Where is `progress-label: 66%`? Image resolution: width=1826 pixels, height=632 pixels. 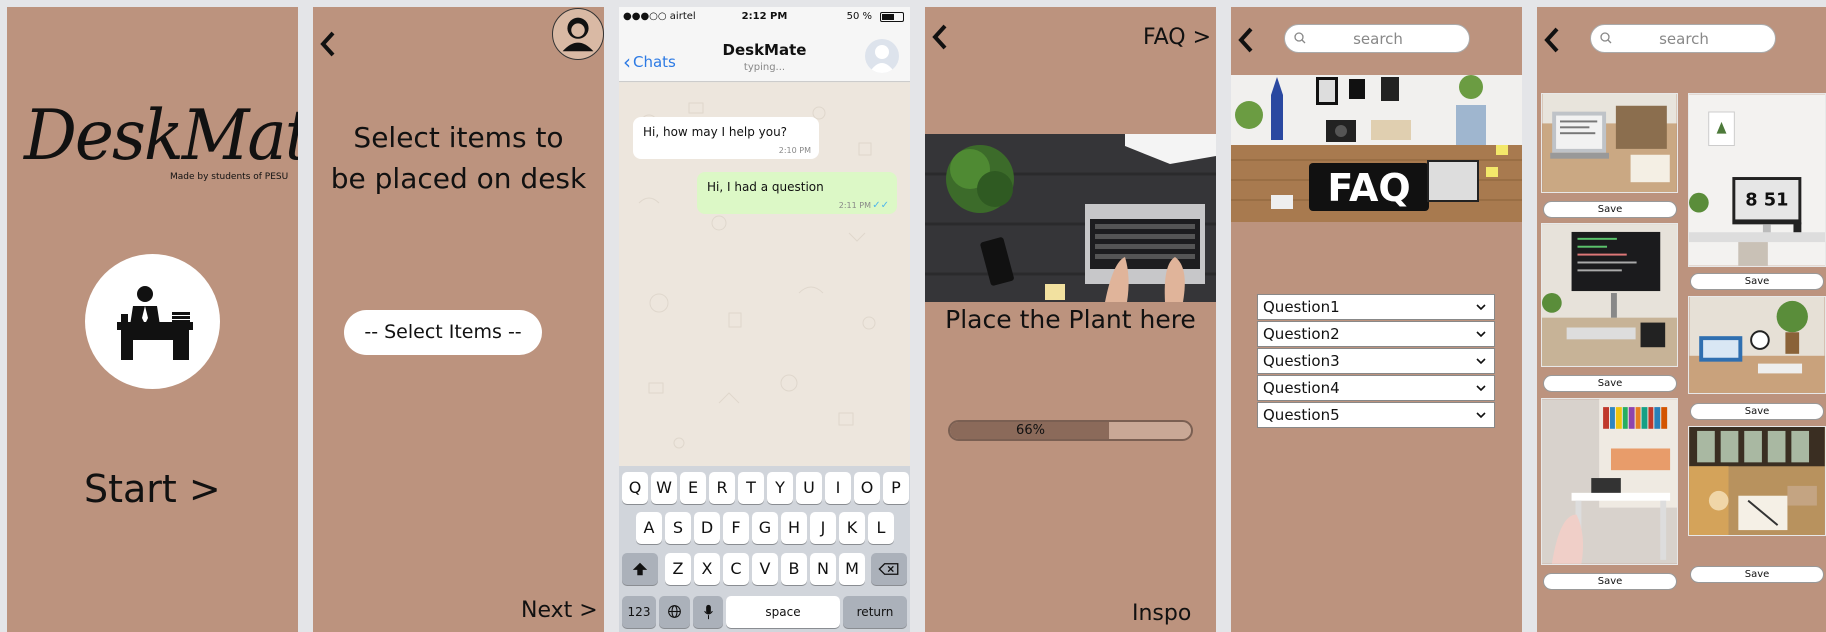 progress-label: 66% is located at coordinates (1030, 430).